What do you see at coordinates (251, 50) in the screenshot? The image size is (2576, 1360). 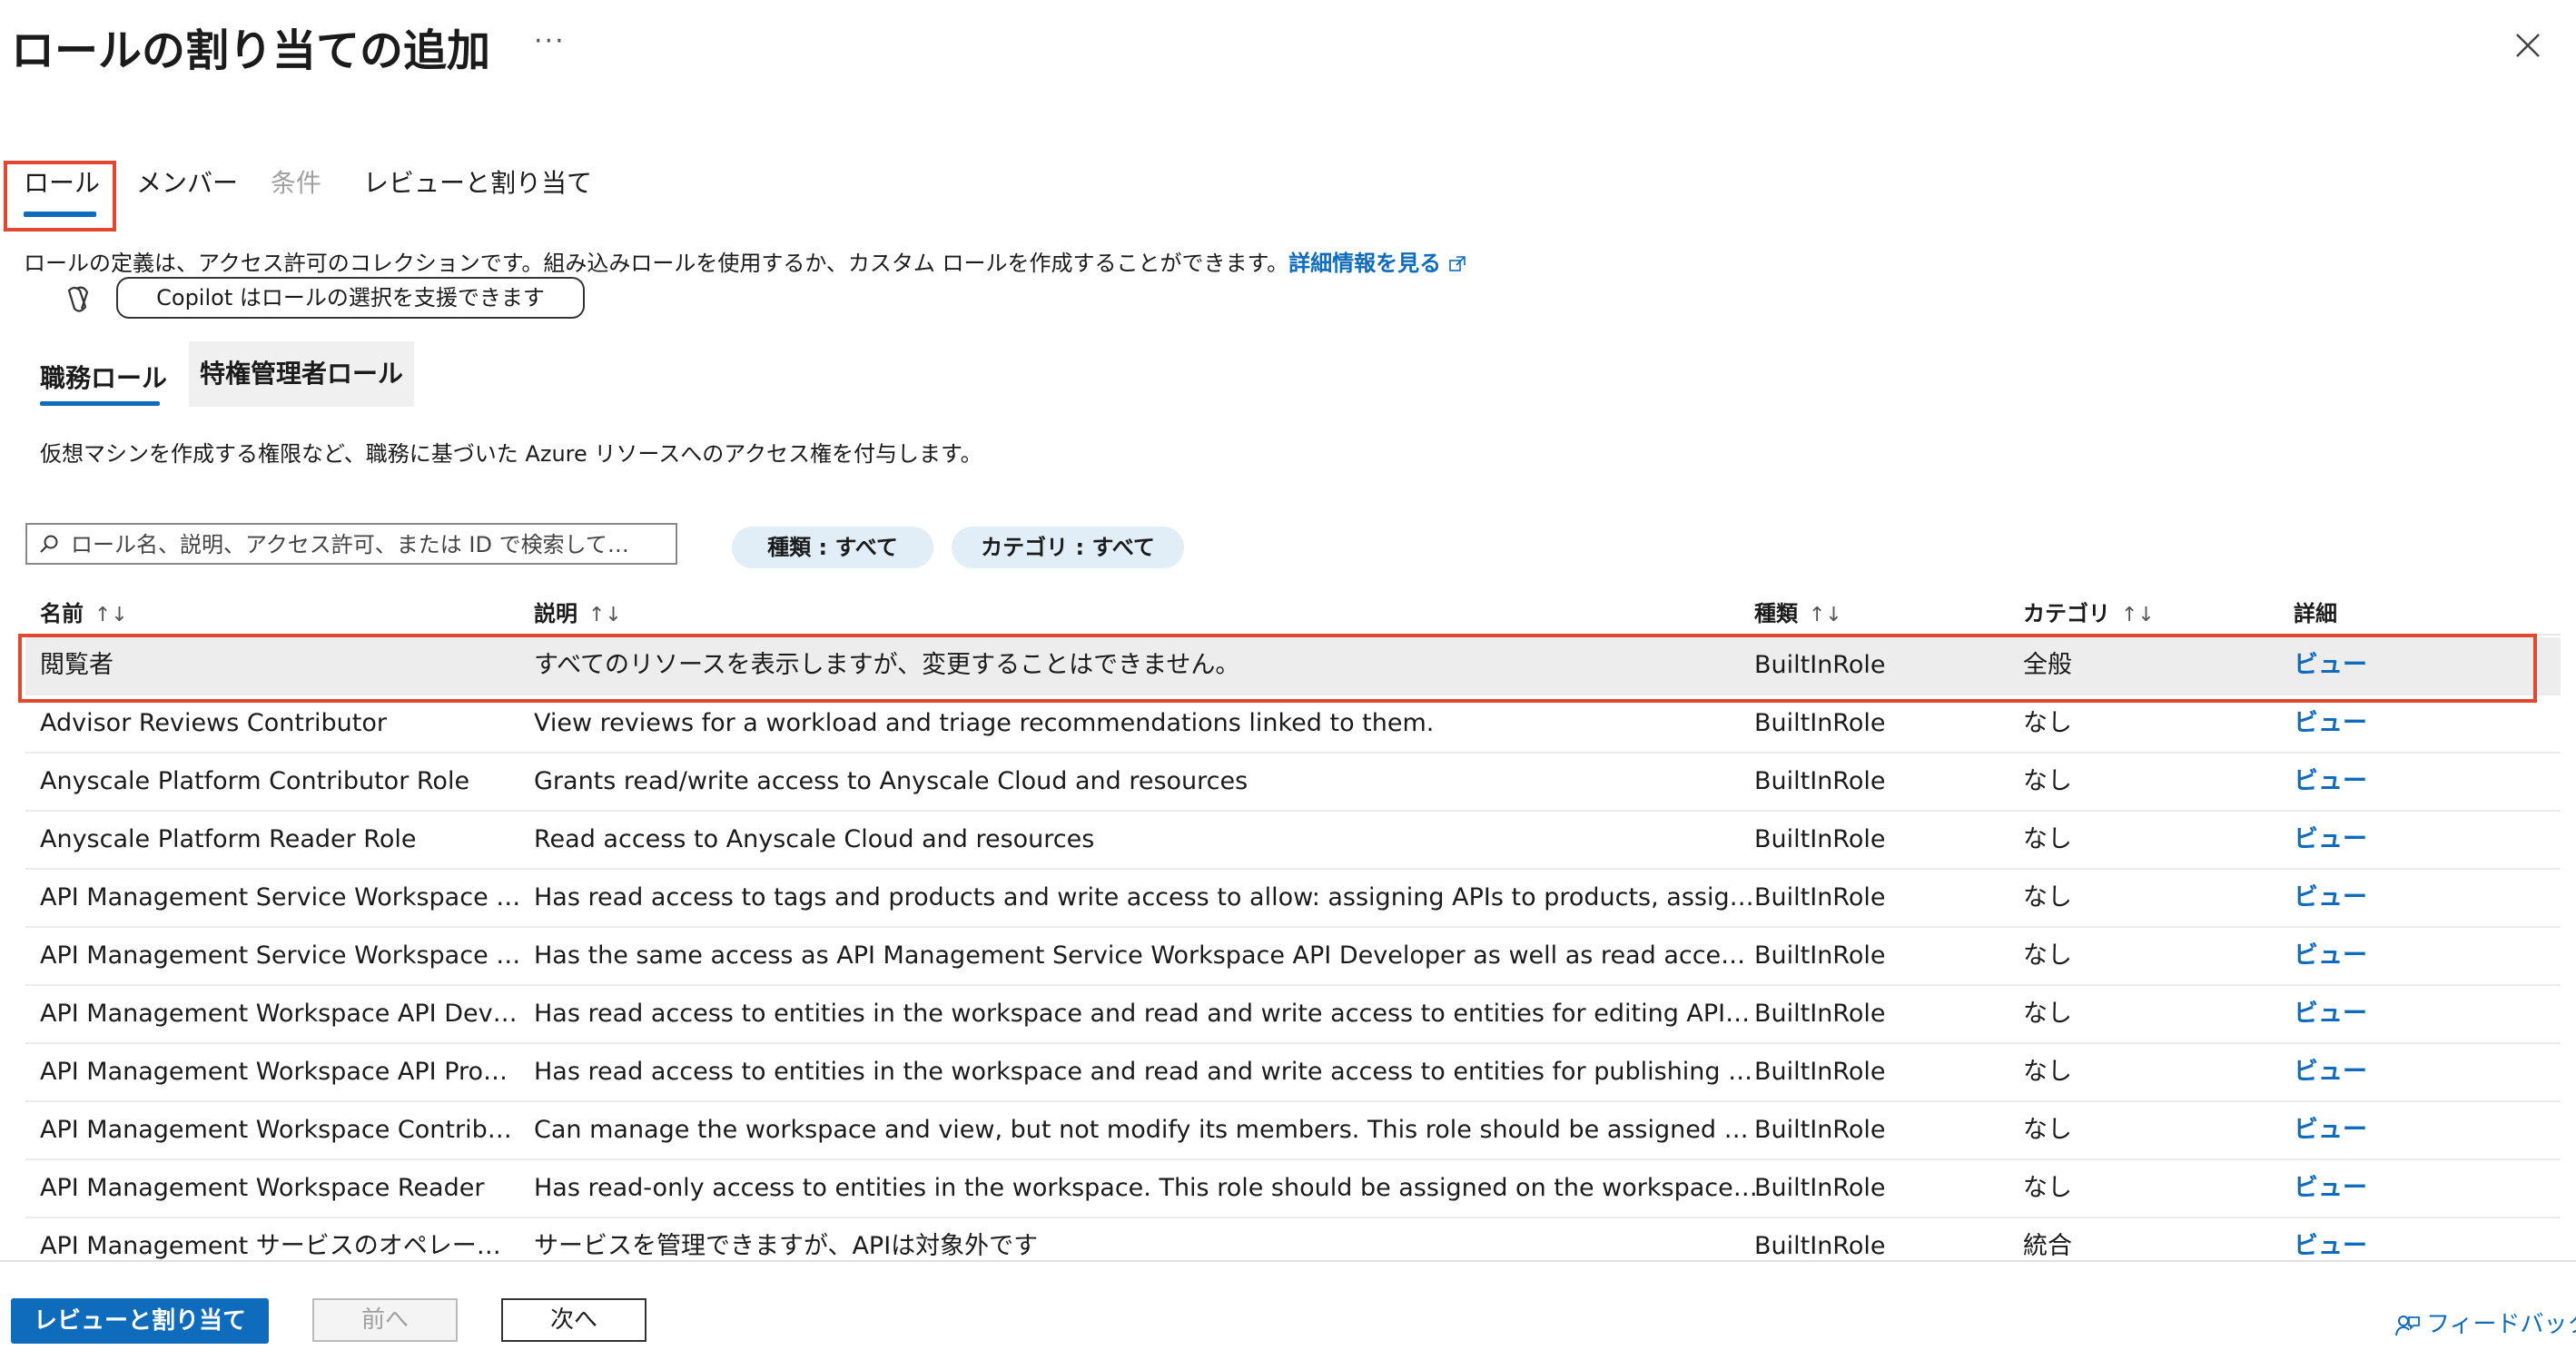 I see `page-title: ロールの割り当ての追加` at bounding box center [251, 50].